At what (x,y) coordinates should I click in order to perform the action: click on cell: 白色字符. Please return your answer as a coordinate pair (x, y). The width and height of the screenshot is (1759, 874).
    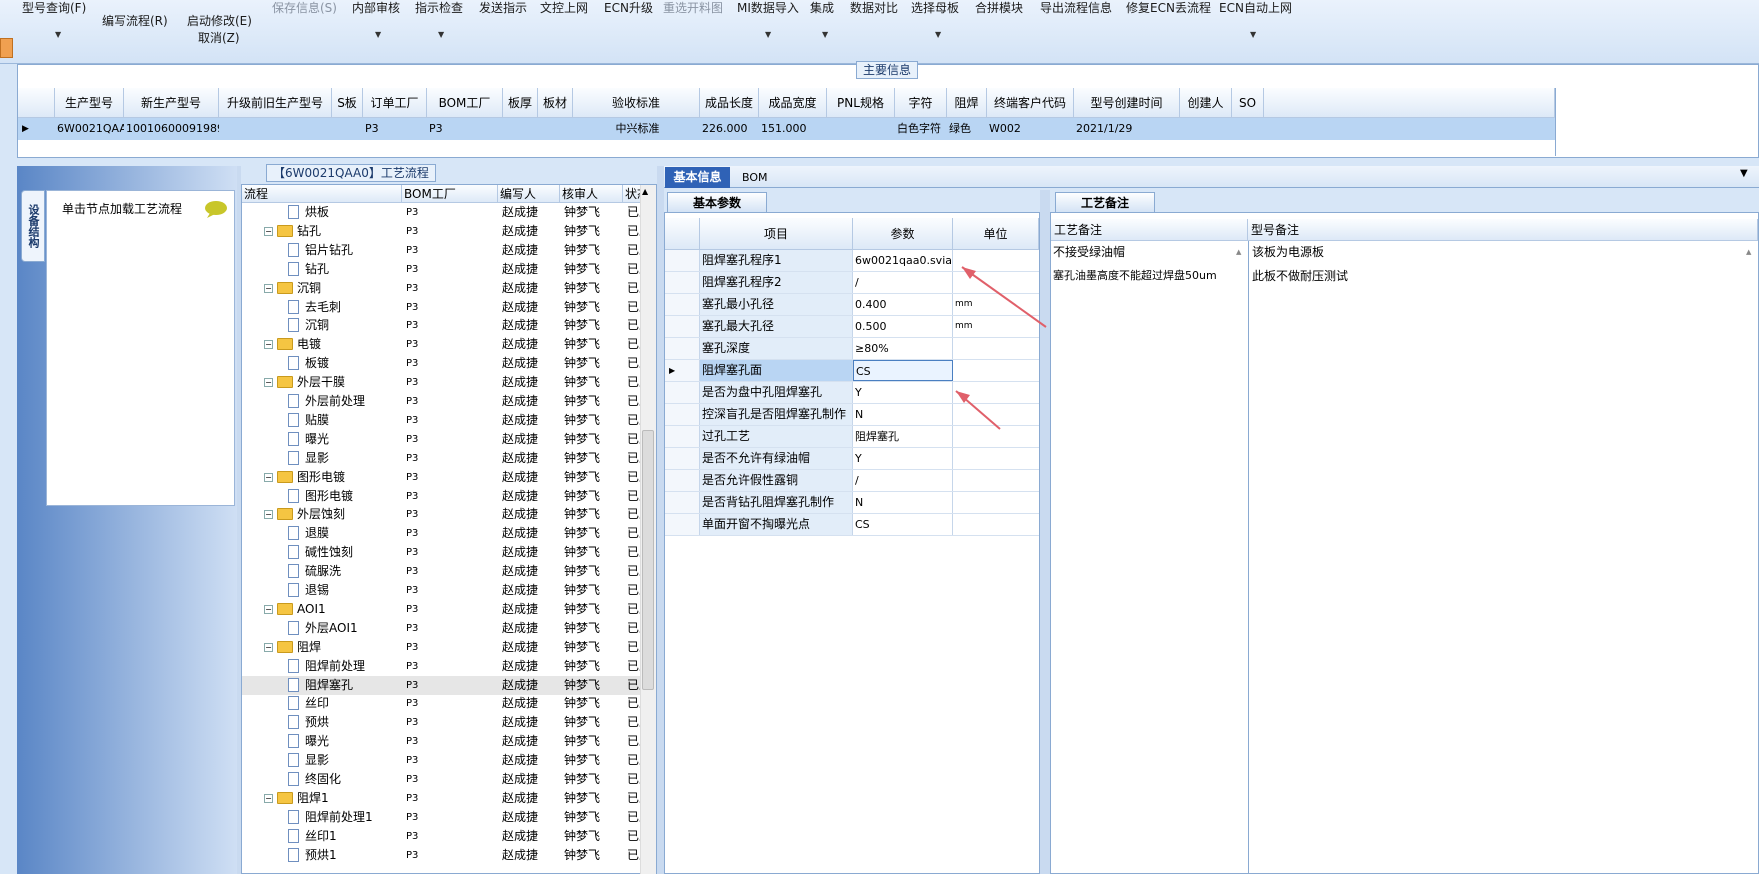
    Looking at the image, I should click on (922, 129).